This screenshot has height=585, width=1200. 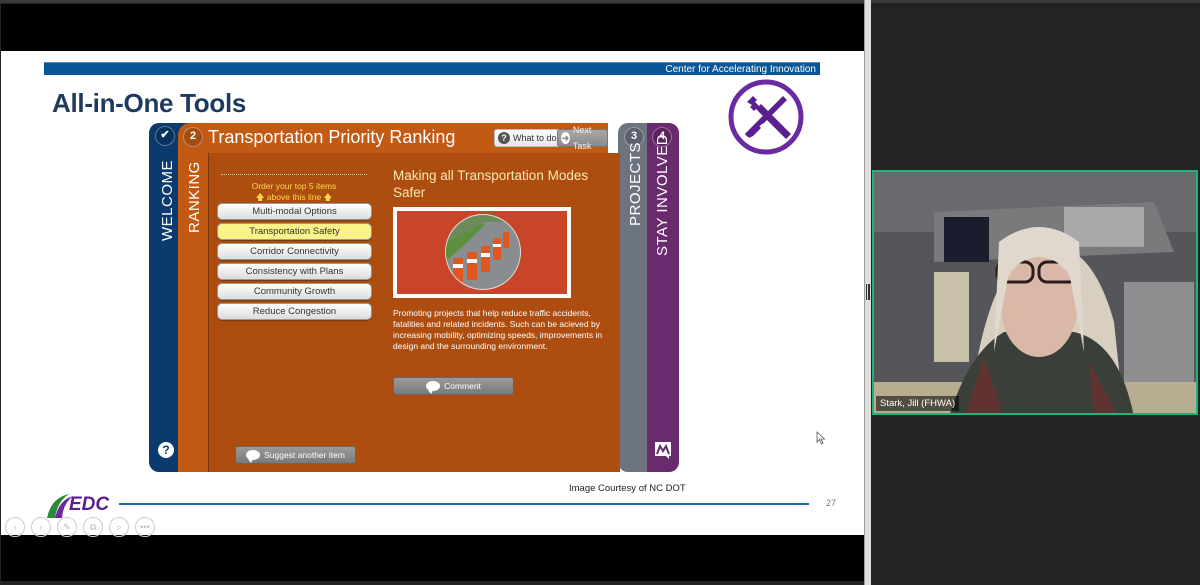 I want to click on participant-name-label: Stark, Jill (FHWA), so click(x=918, y=403).